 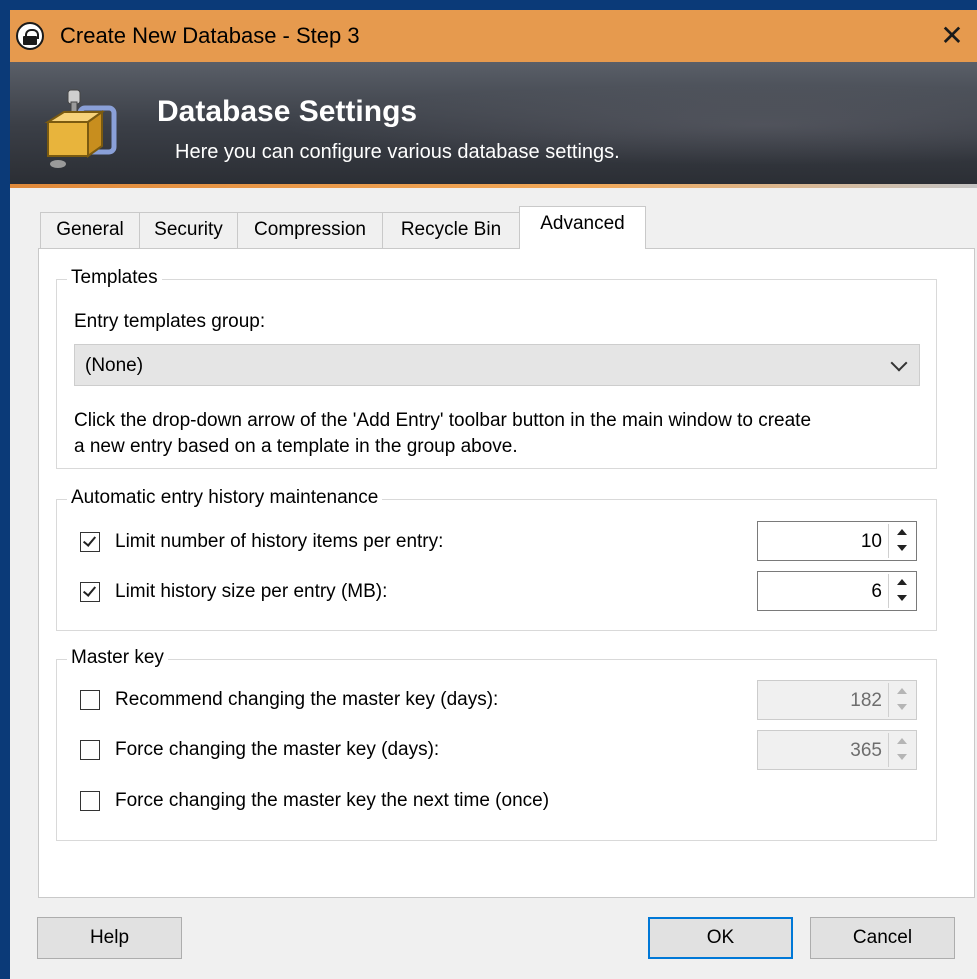 I want to click on recommend-change-master-key-checkbox, so click(x=90, y=700).